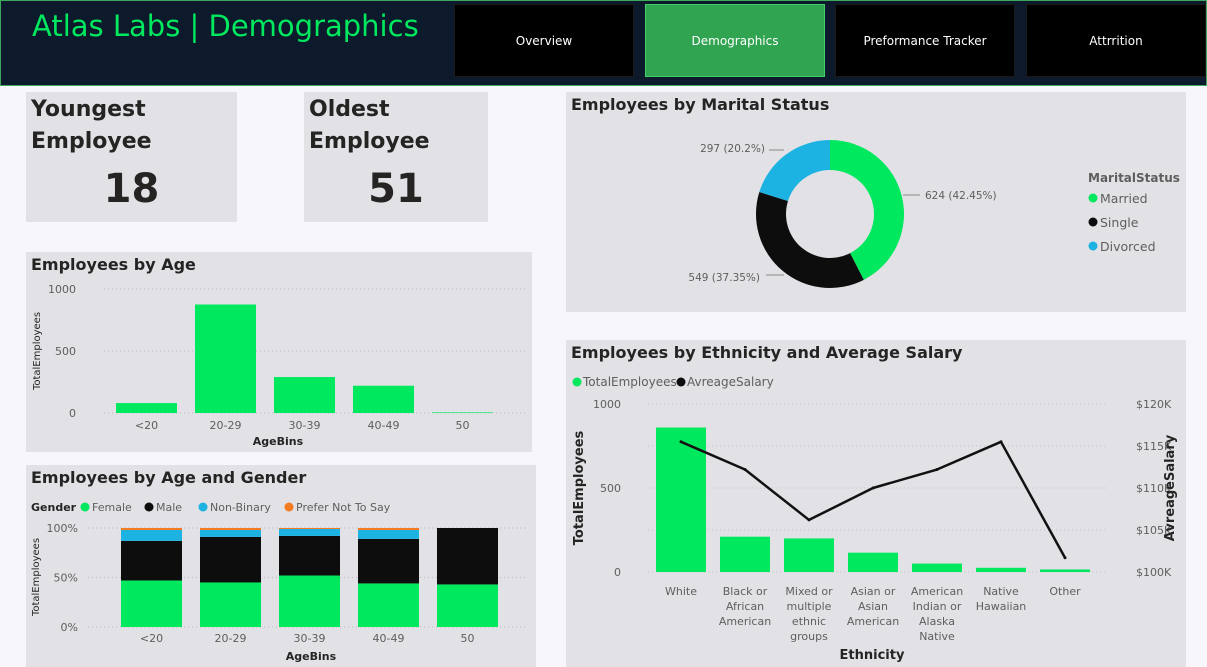 The height and width of the screenshot is (667, 1207). Describe the element at coordinates (1116, 40) in the screenshot. I see `tab-attrition: Attrrition` at that location.